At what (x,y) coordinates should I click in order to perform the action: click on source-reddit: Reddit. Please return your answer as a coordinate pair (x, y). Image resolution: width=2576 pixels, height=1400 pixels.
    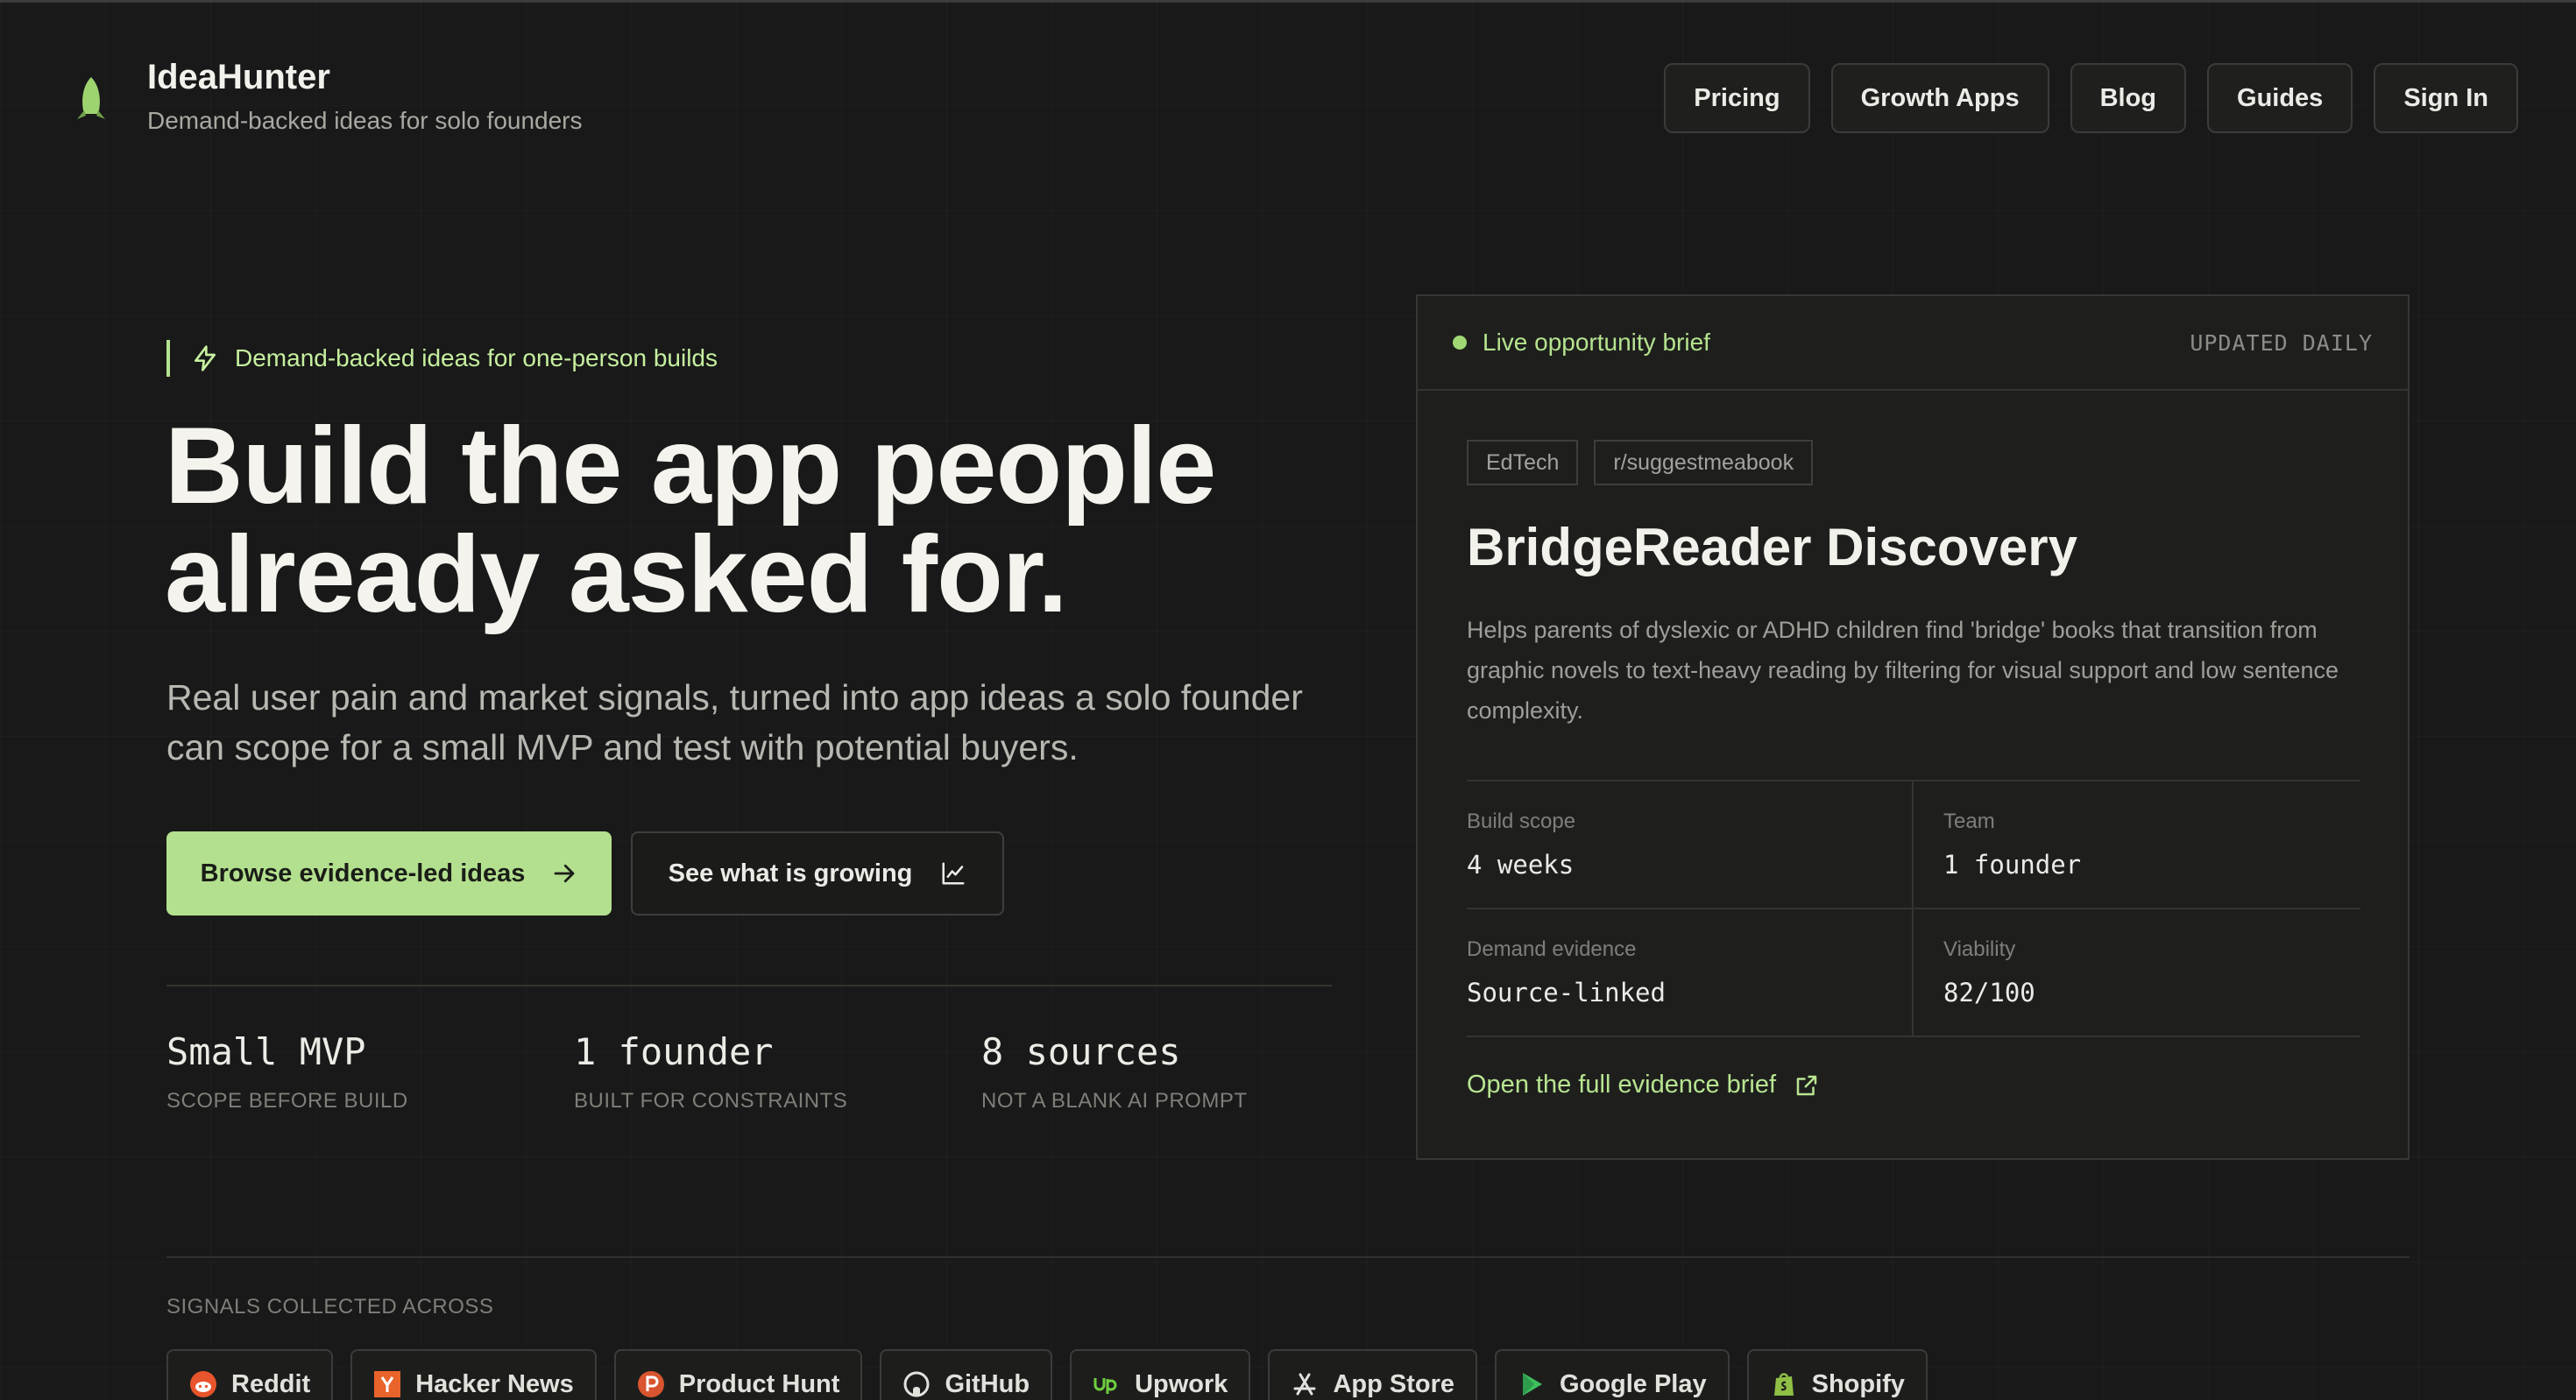
    Looking at the image, I should click on (250, 1374).